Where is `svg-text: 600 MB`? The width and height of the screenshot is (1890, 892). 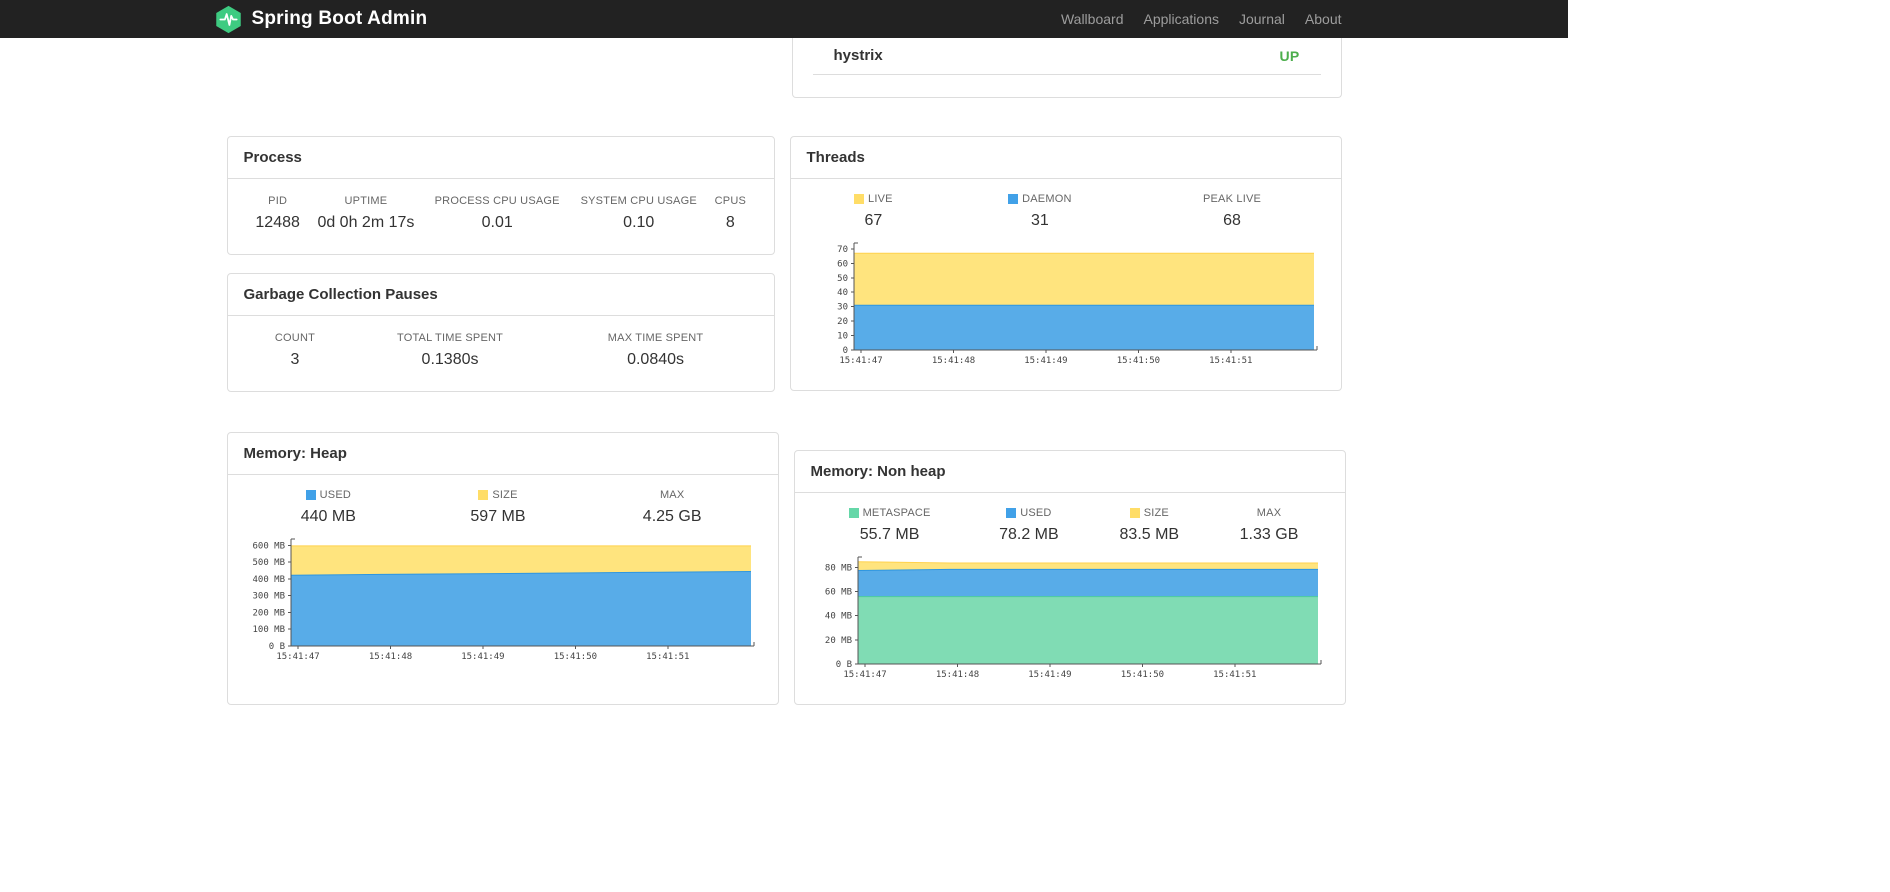 svg-text: 600 MB is located at coordinates (268, 546).